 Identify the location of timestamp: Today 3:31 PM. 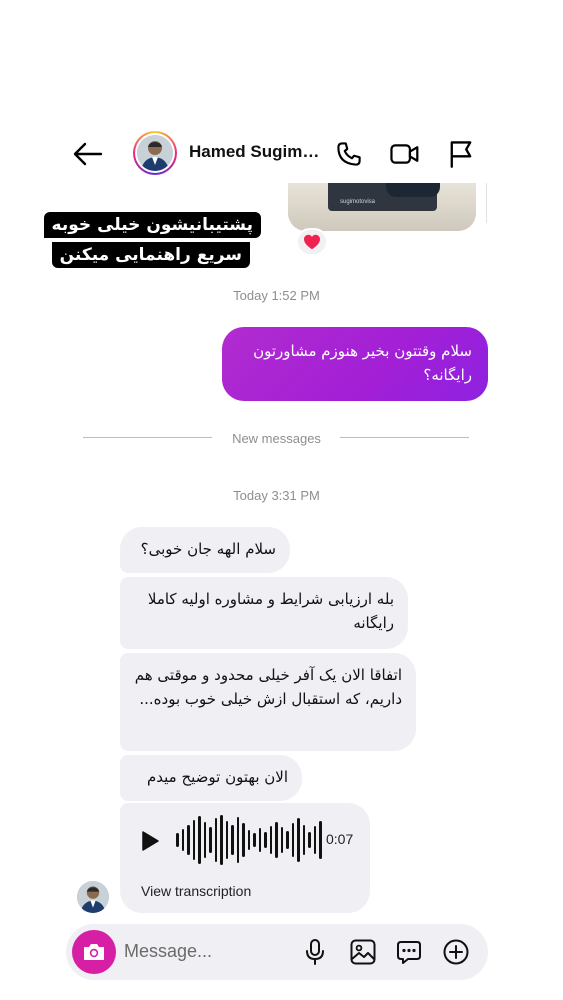
(276, 495).